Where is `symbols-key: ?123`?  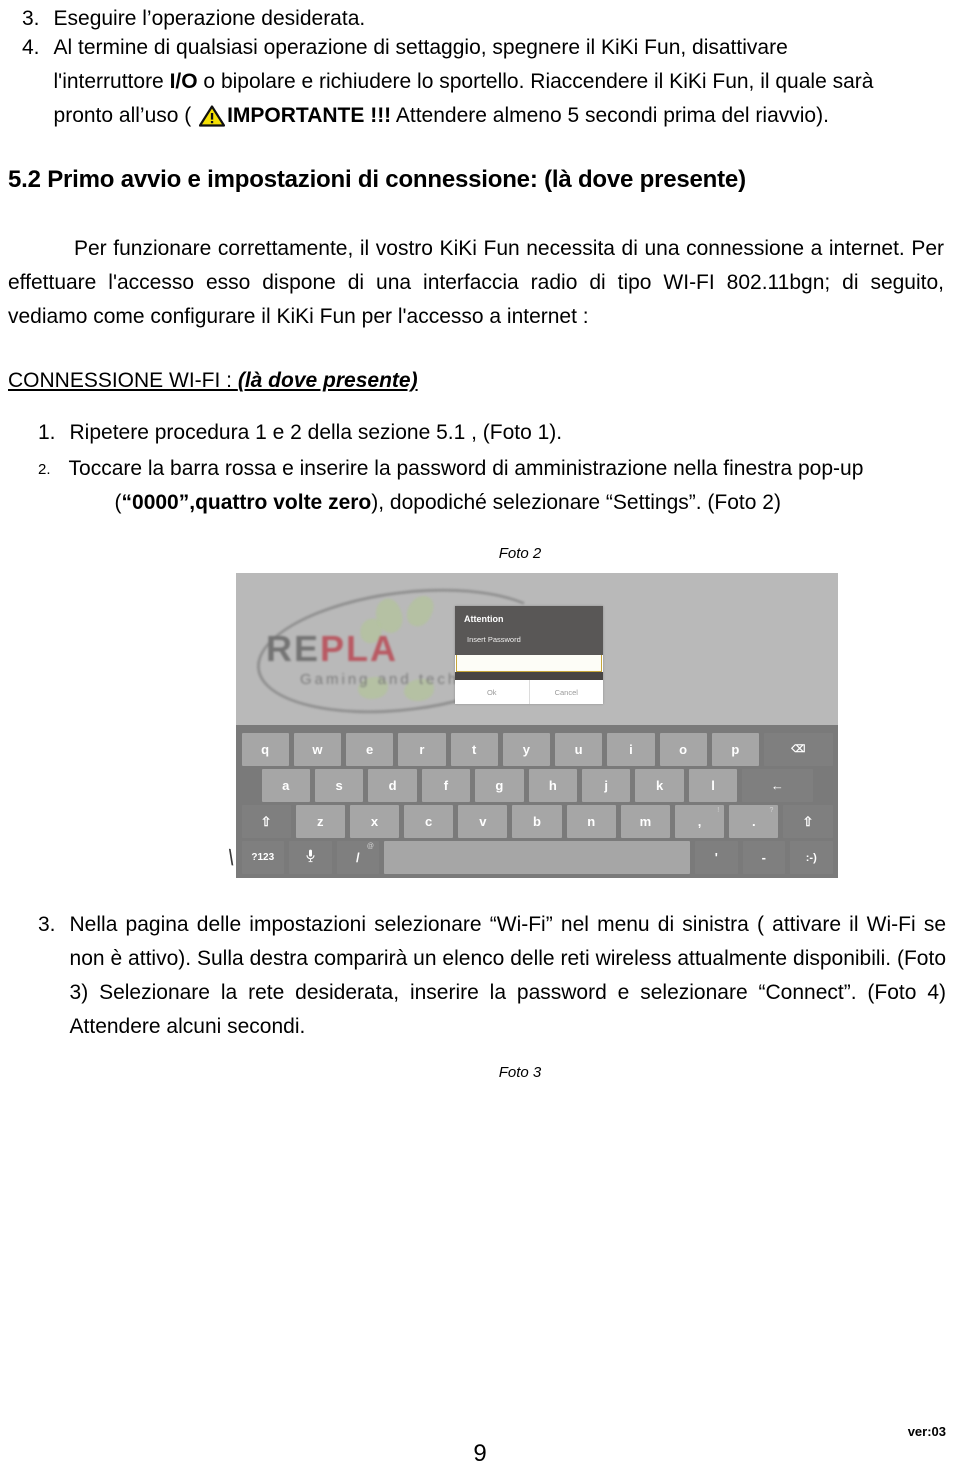 symbols-key: ?123 is located at coordinates (262, 857).